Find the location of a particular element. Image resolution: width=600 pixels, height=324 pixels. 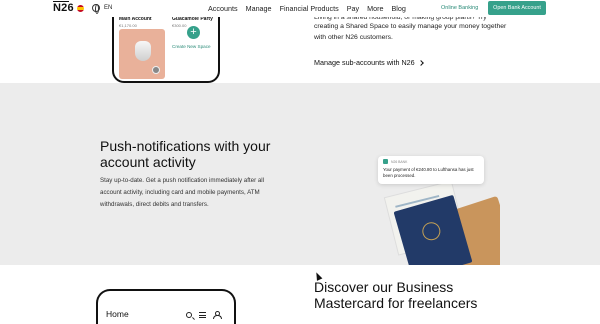

n26-app-icon is located at coordinates (385, 161).